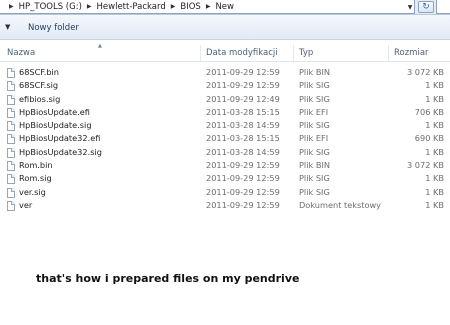 Image resolution: width=450 pixels, height=325 pixels. I want to click on command-bar: ▼ Nowy folder, so click(225, 27).